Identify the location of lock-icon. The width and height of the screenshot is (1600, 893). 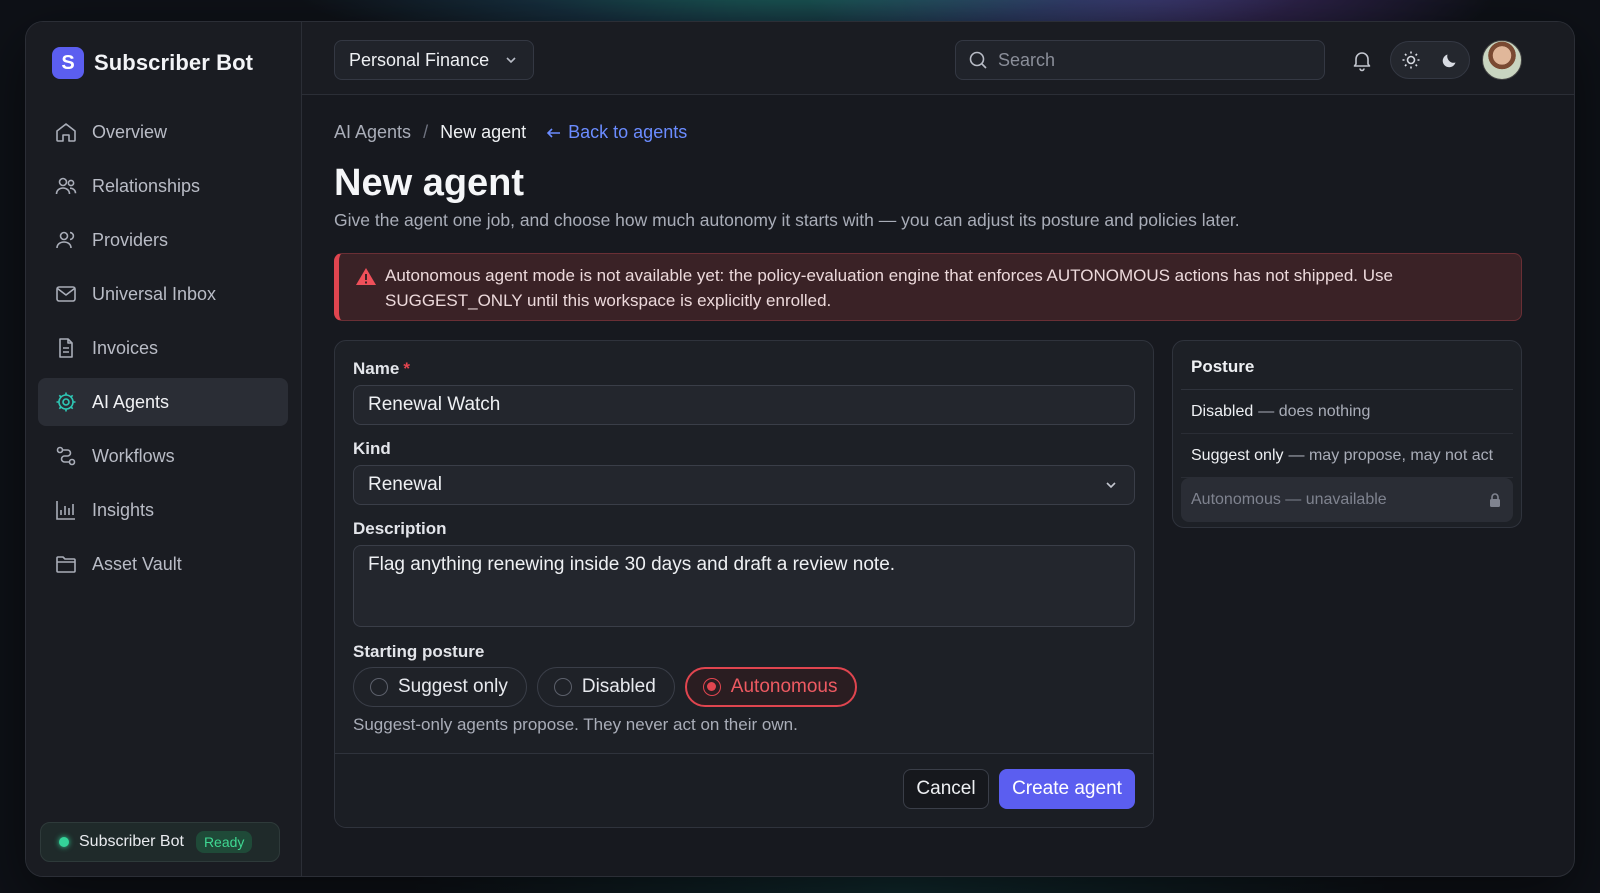
(1495, 500).